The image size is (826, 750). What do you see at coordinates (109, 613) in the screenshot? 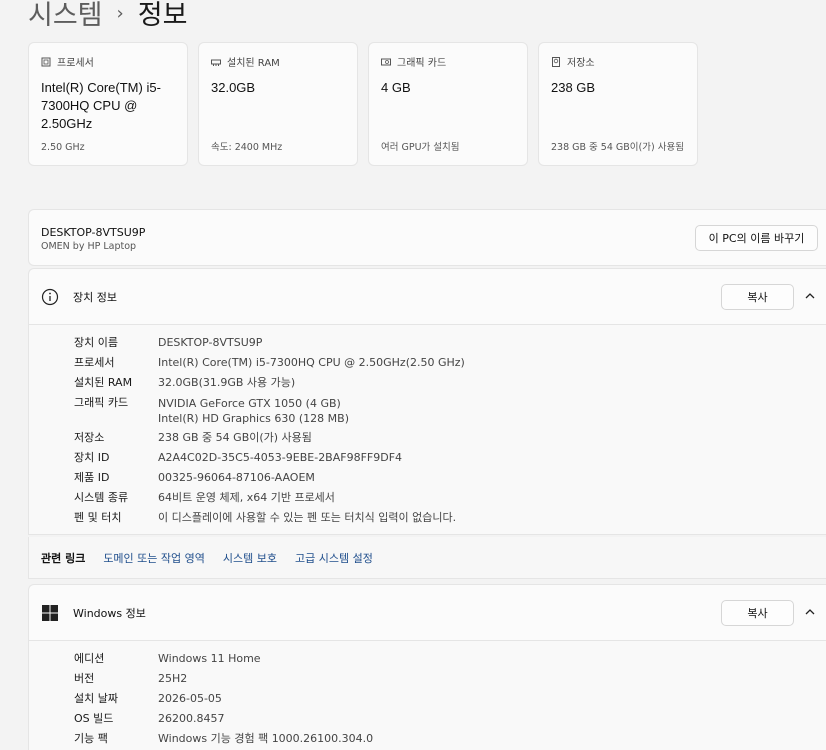
I see `windows-specs-title: Windows 정보` at bounding box center [109, 613].